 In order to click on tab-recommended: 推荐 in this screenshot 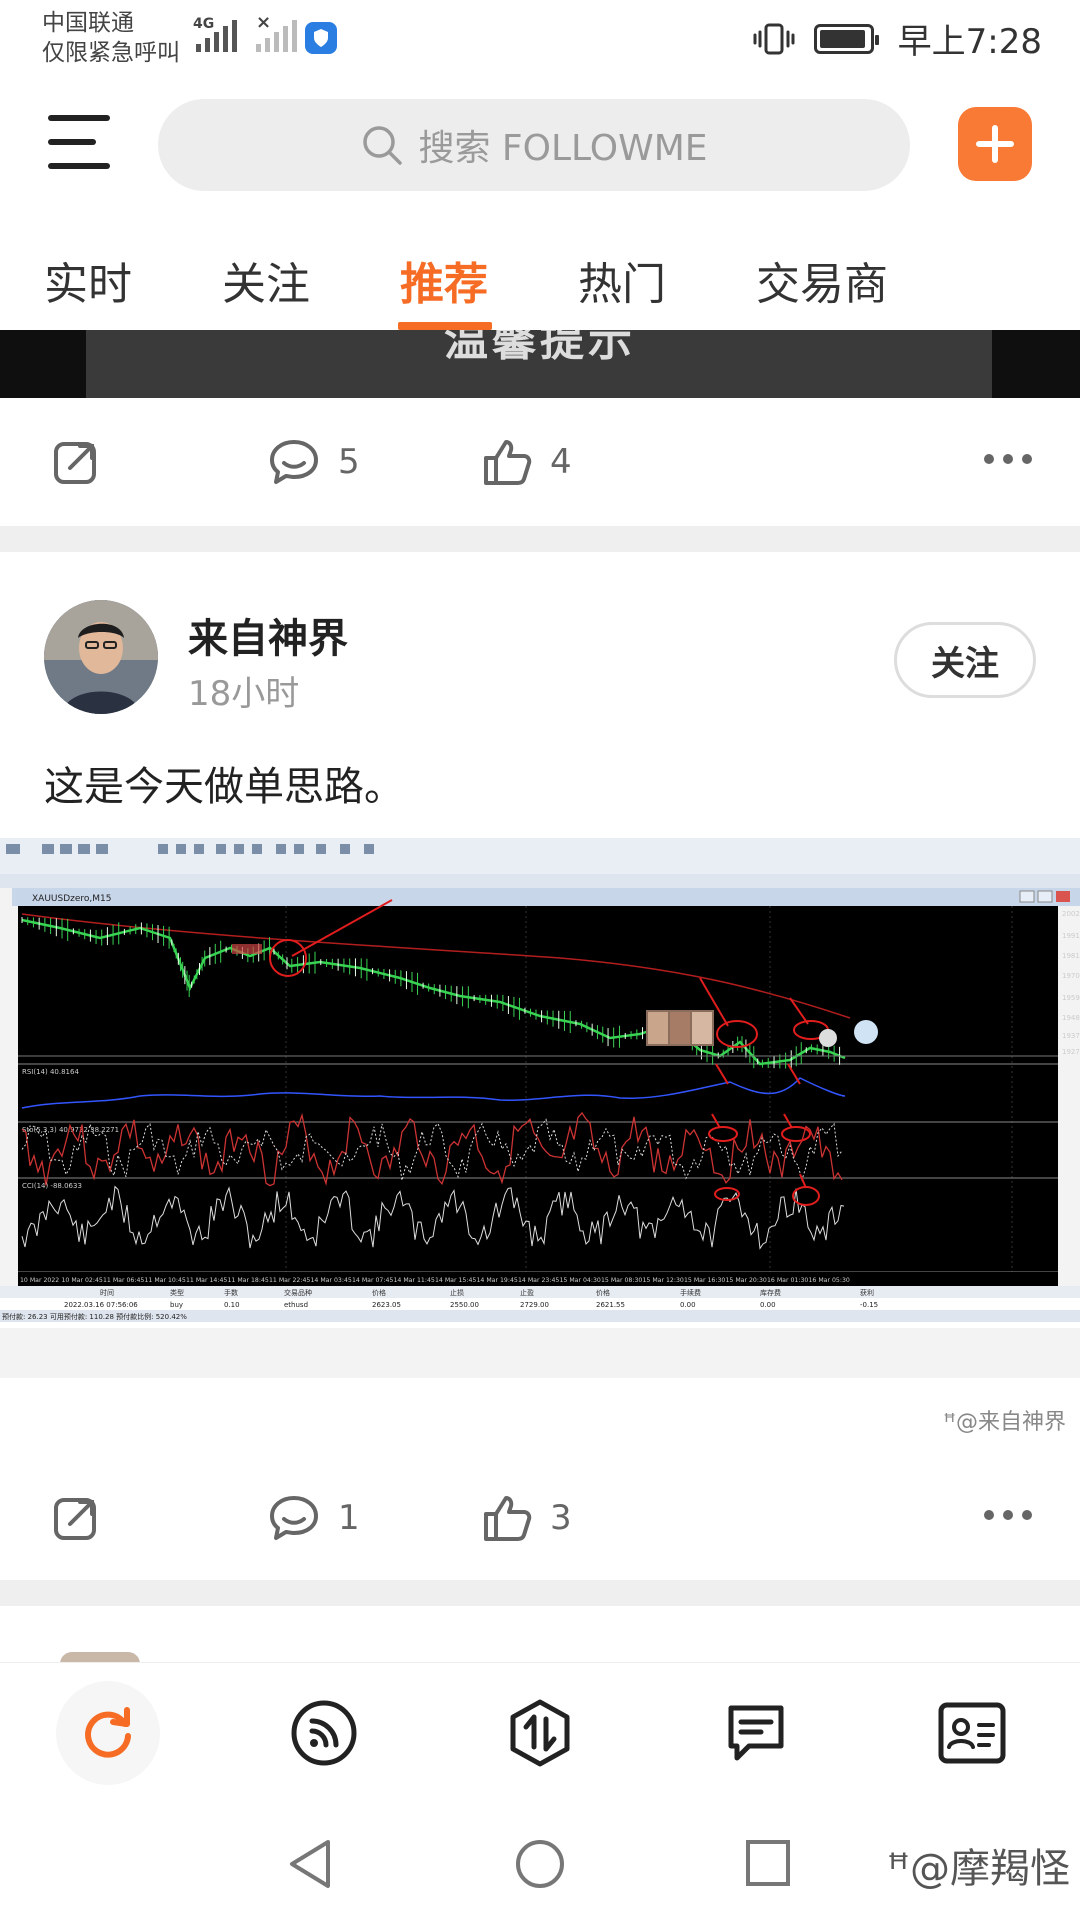, I will do `click(444, 280)`.